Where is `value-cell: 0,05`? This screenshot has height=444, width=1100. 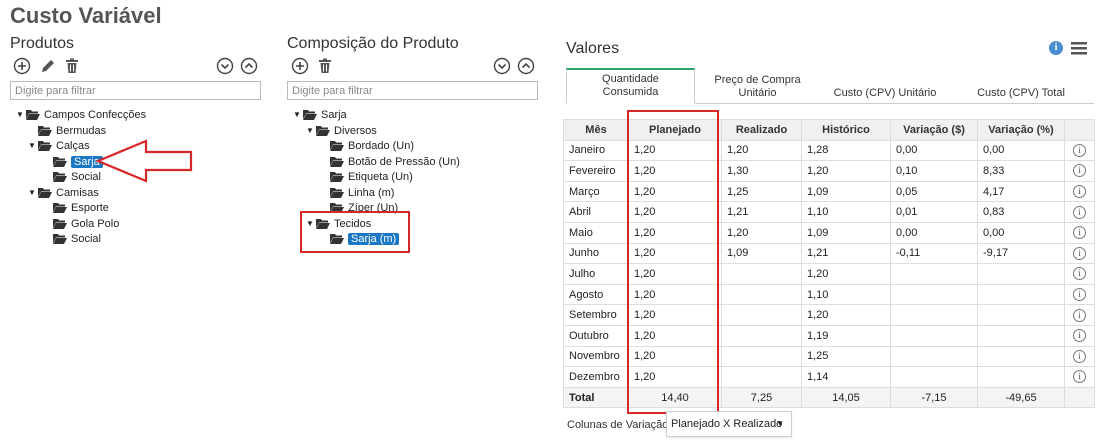 value-cell: 0,05 is located at coordinates (934, 191).